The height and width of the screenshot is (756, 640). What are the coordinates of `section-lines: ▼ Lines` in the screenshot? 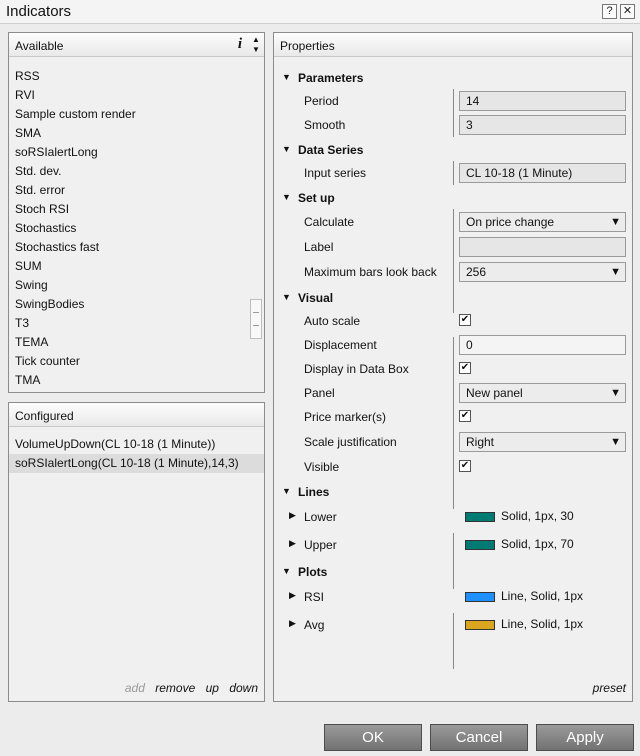 It's located at (453, 492).